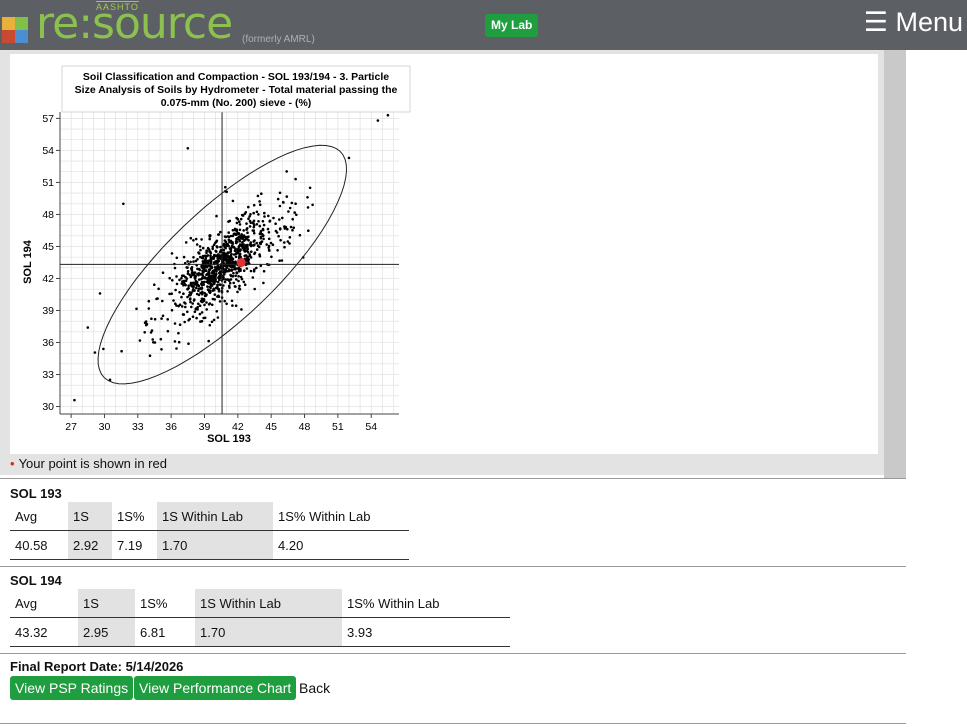 Image resolution: width=967 pixels, height=727 pixels. What do you see at coordinates (134, 545) in the screenshot?
I see `table-cell: 7.19` at bounding box center [134, 545].